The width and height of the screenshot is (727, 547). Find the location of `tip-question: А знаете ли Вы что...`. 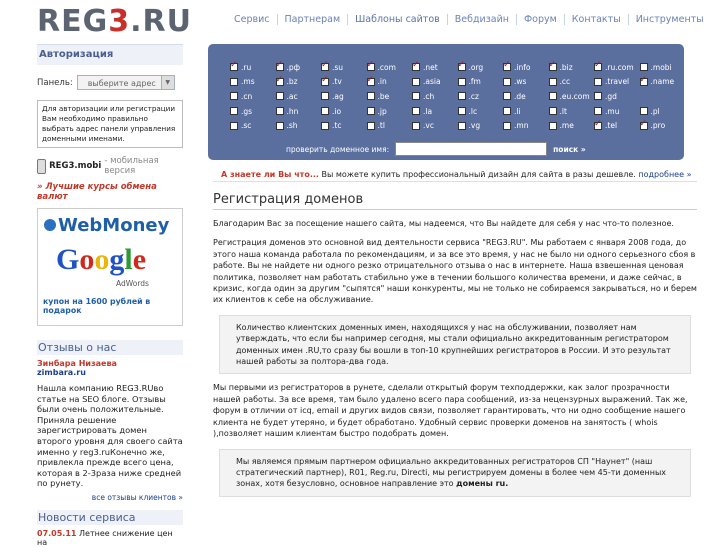

tip-question: А знаете ли Вы что... is located at coordinates (270, 174).